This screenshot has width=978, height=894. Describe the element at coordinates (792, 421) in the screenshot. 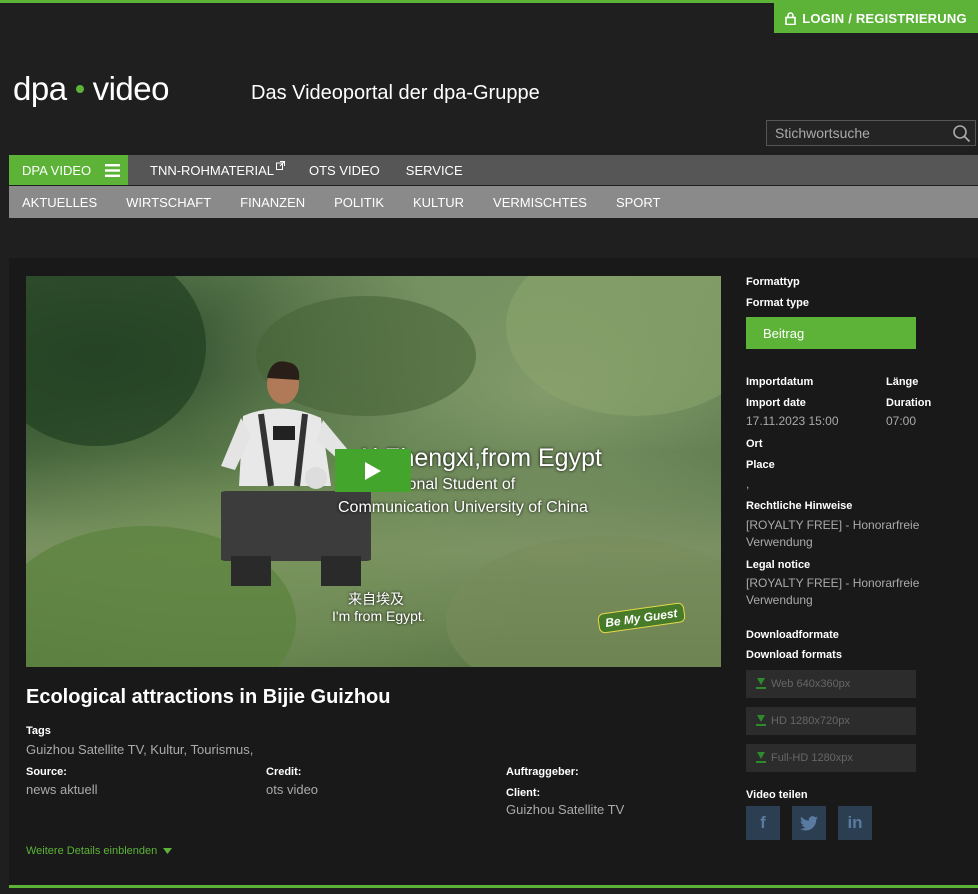

I see `import-date-value: 17.11.2023 15:00` at that location.